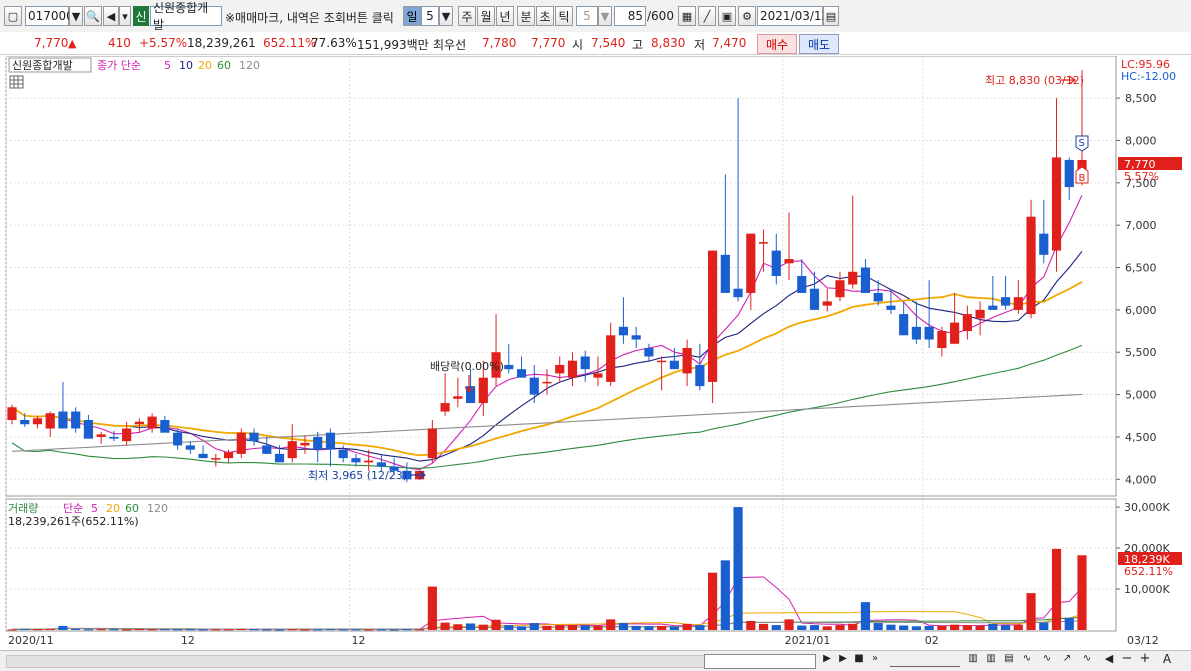 The image size is (1191, 671). What do you see at coordinates (526, 16) in the screenshot?
I see `period-minute-button: 분` at bounding box center [526, 16].